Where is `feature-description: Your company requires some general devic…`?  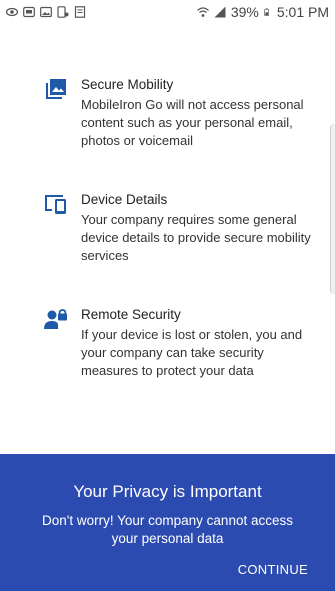
feature-description: Your company requires some general devic… is located at coordinates (196, 237).